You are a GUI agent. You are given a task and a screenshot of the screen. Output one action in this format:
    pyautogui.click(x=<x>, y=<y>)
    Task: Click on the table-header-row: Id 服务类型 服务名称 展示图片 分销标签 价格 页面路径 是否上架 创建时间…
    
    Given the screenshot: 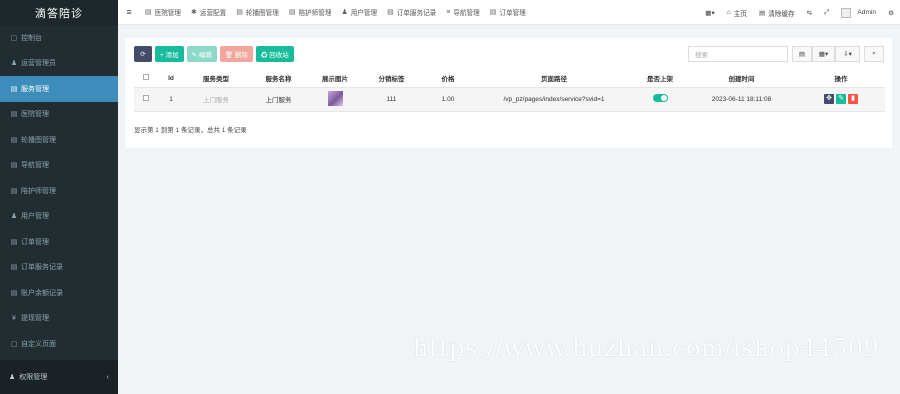 What is the action you would take?
    pyautogui.click(x=509, y=79)
    